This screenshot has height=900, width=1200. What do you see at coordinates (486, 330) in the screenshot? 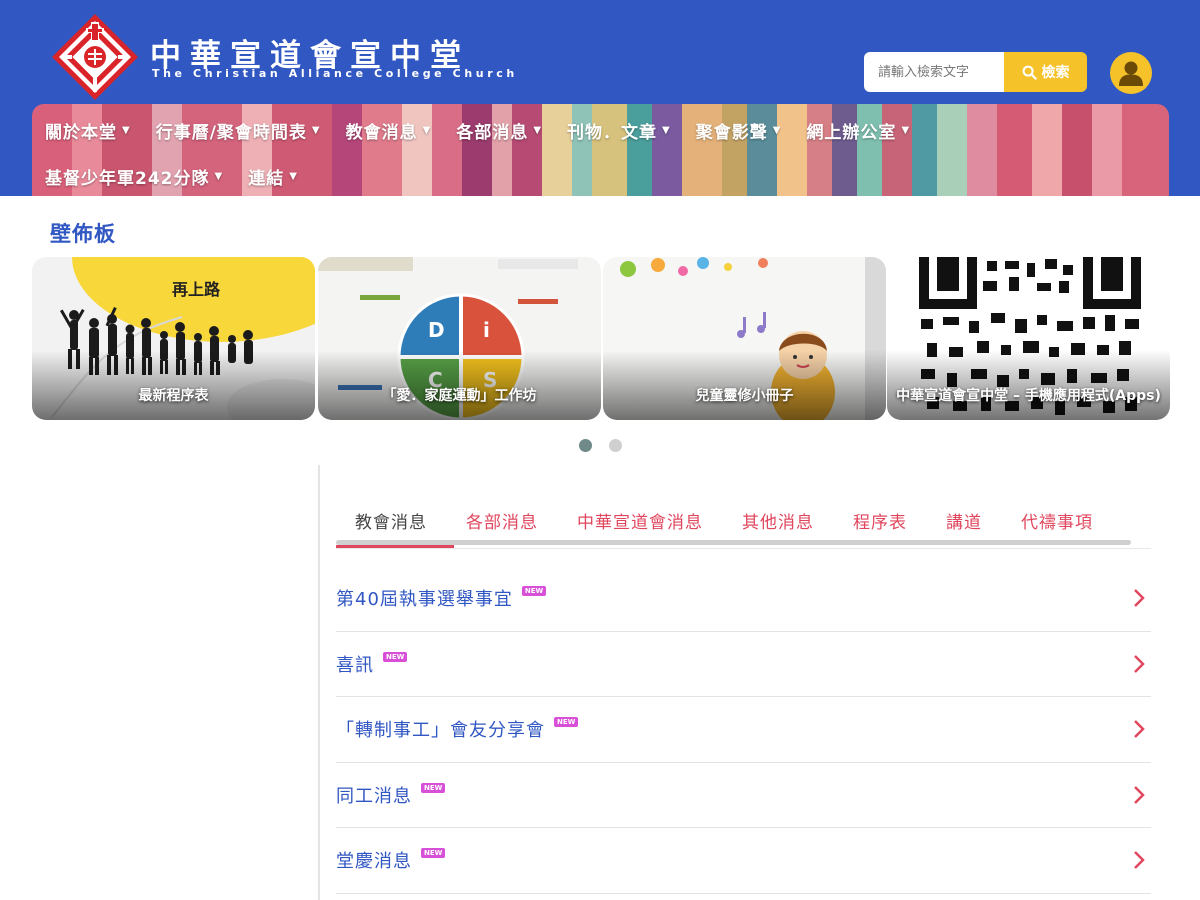
I see `disc-letter-i: i` at bounding box center [486, 330].